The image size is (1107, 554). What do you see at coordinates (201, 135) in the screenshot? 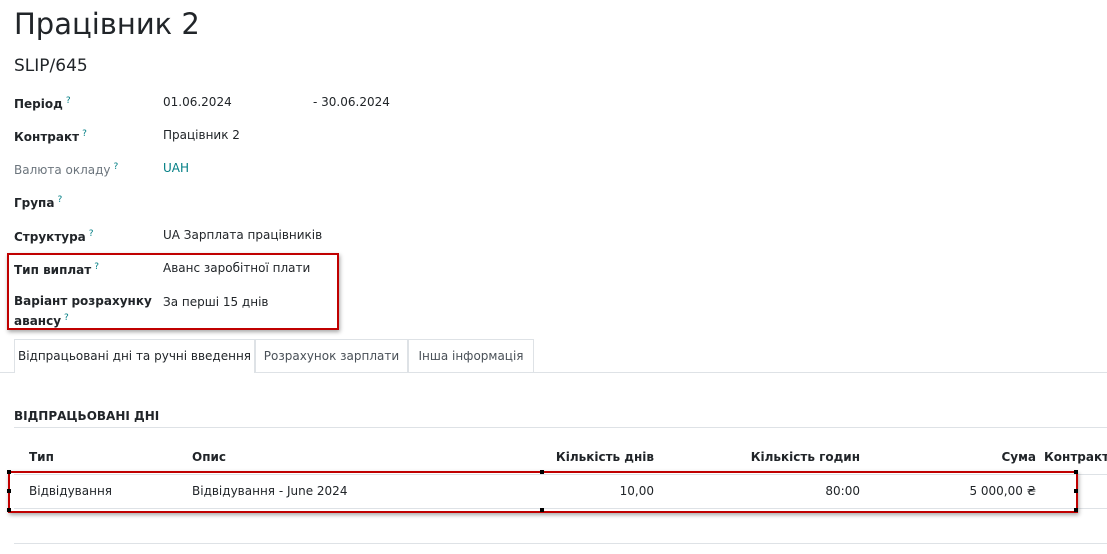
I see `contract-field: Працівник 2` at bounding box center [201, 135].